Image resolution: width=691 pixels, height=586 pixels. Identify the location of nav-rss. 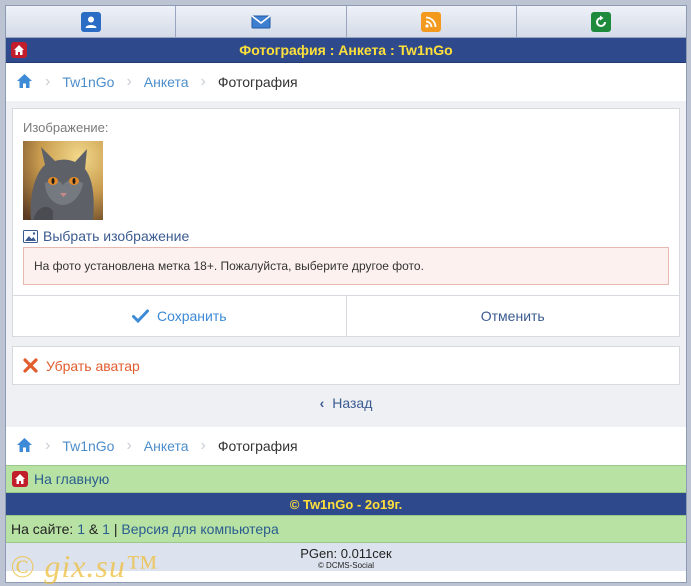
(431, 21).